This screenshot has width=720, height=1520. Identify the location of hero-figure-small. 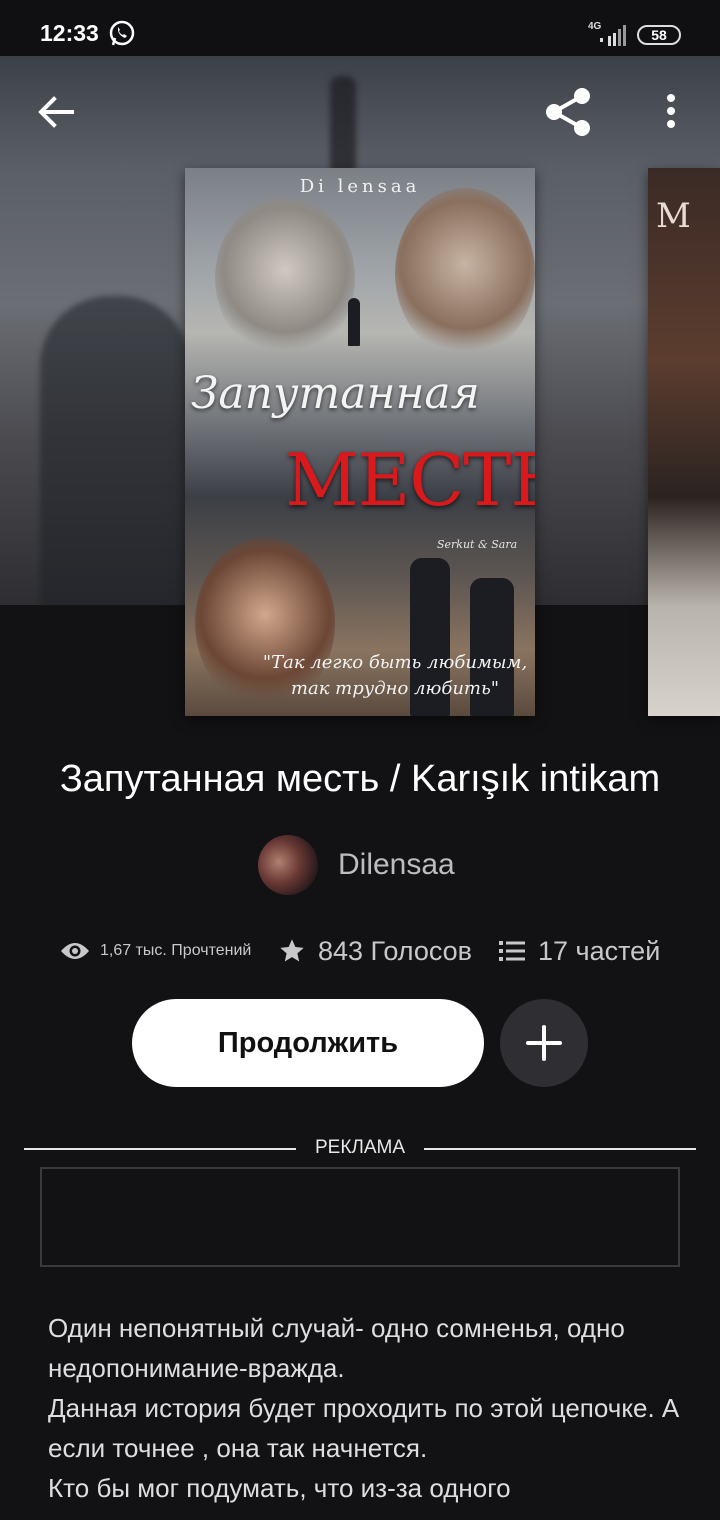
(343, 126).